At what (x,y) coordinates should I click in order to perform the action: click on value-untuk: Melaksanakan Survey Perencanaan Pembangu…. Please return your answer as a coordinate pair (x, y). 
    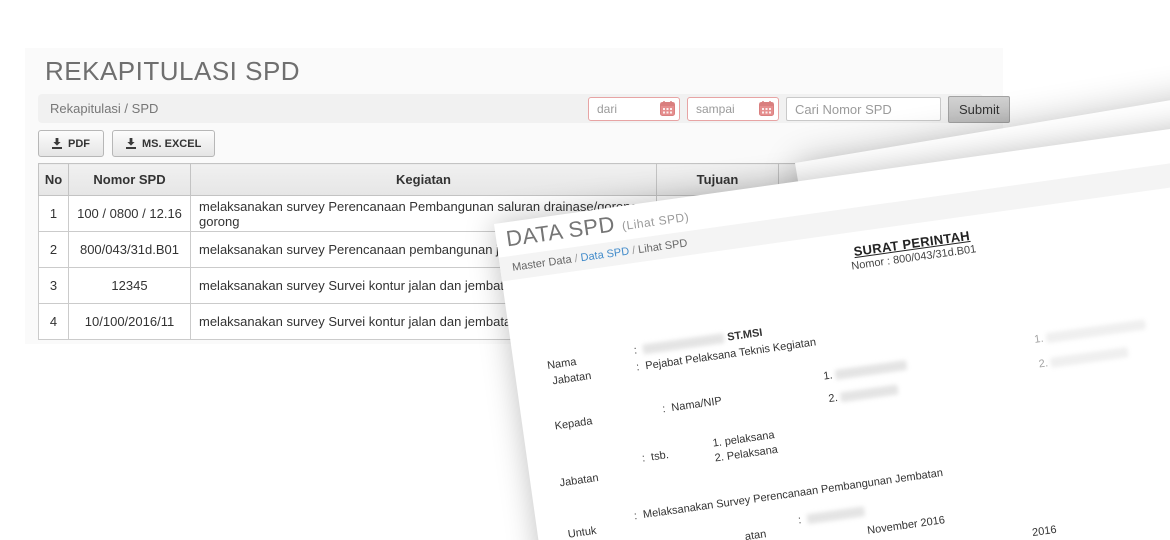
    Looking at the image, I should click on (788, 494).